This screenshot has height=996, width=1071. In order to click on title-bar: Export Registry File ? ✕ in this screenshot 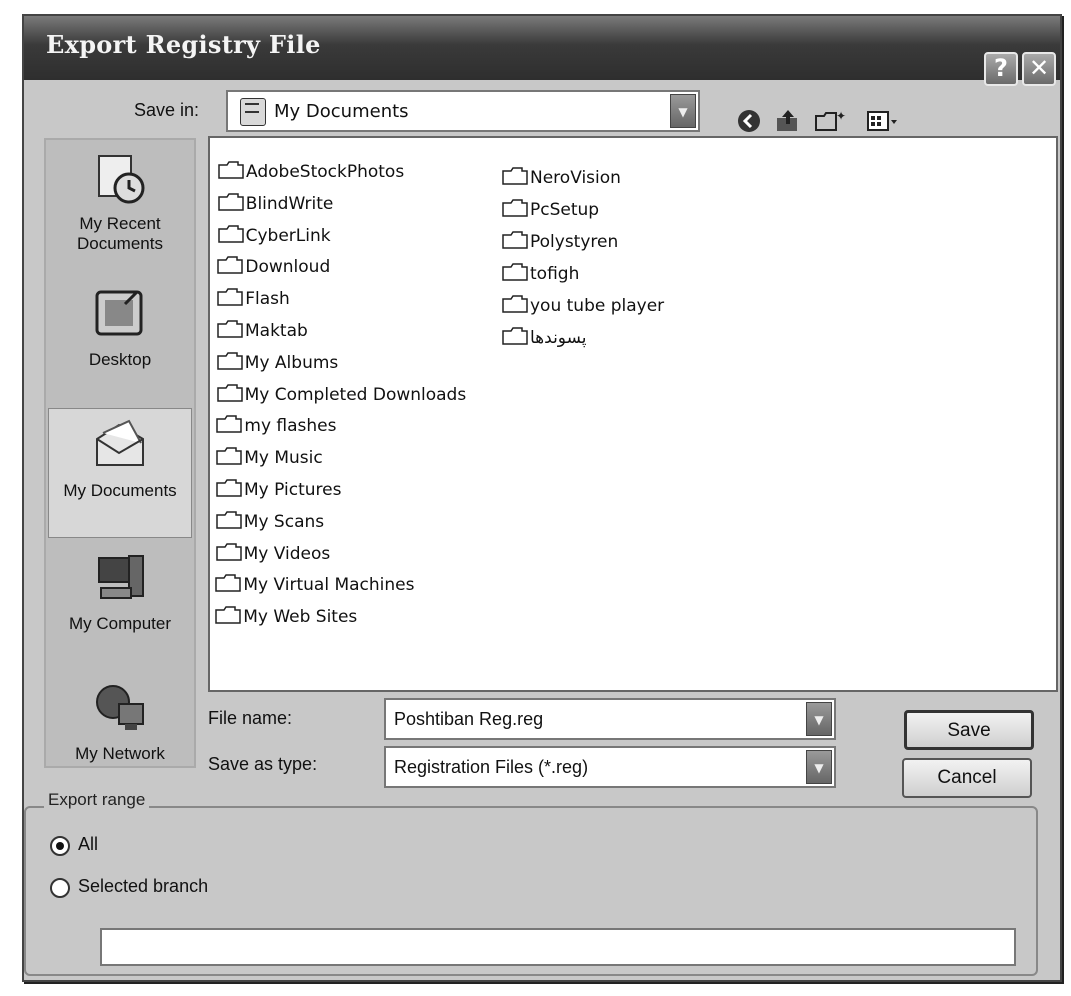, I will do `click(542, 51)`.